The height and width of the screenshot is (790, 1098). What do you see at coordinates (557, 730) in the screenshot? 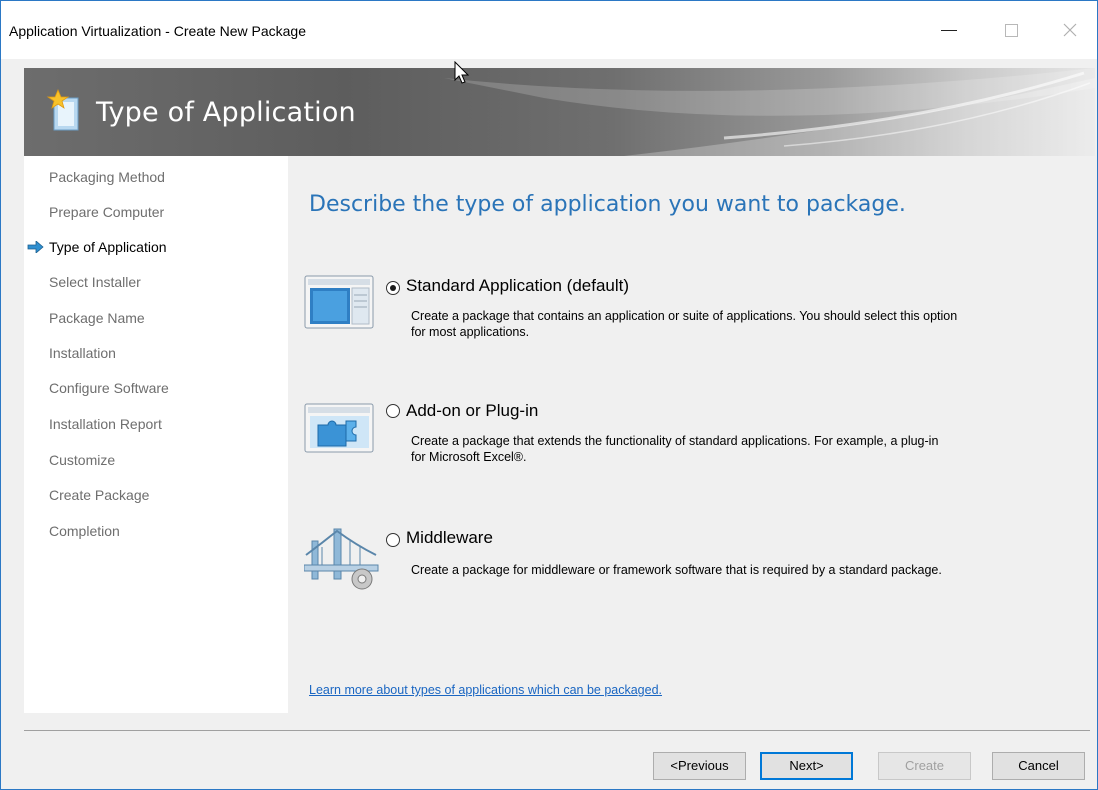
I see `footer-separator` at bounding box center [557, 730].